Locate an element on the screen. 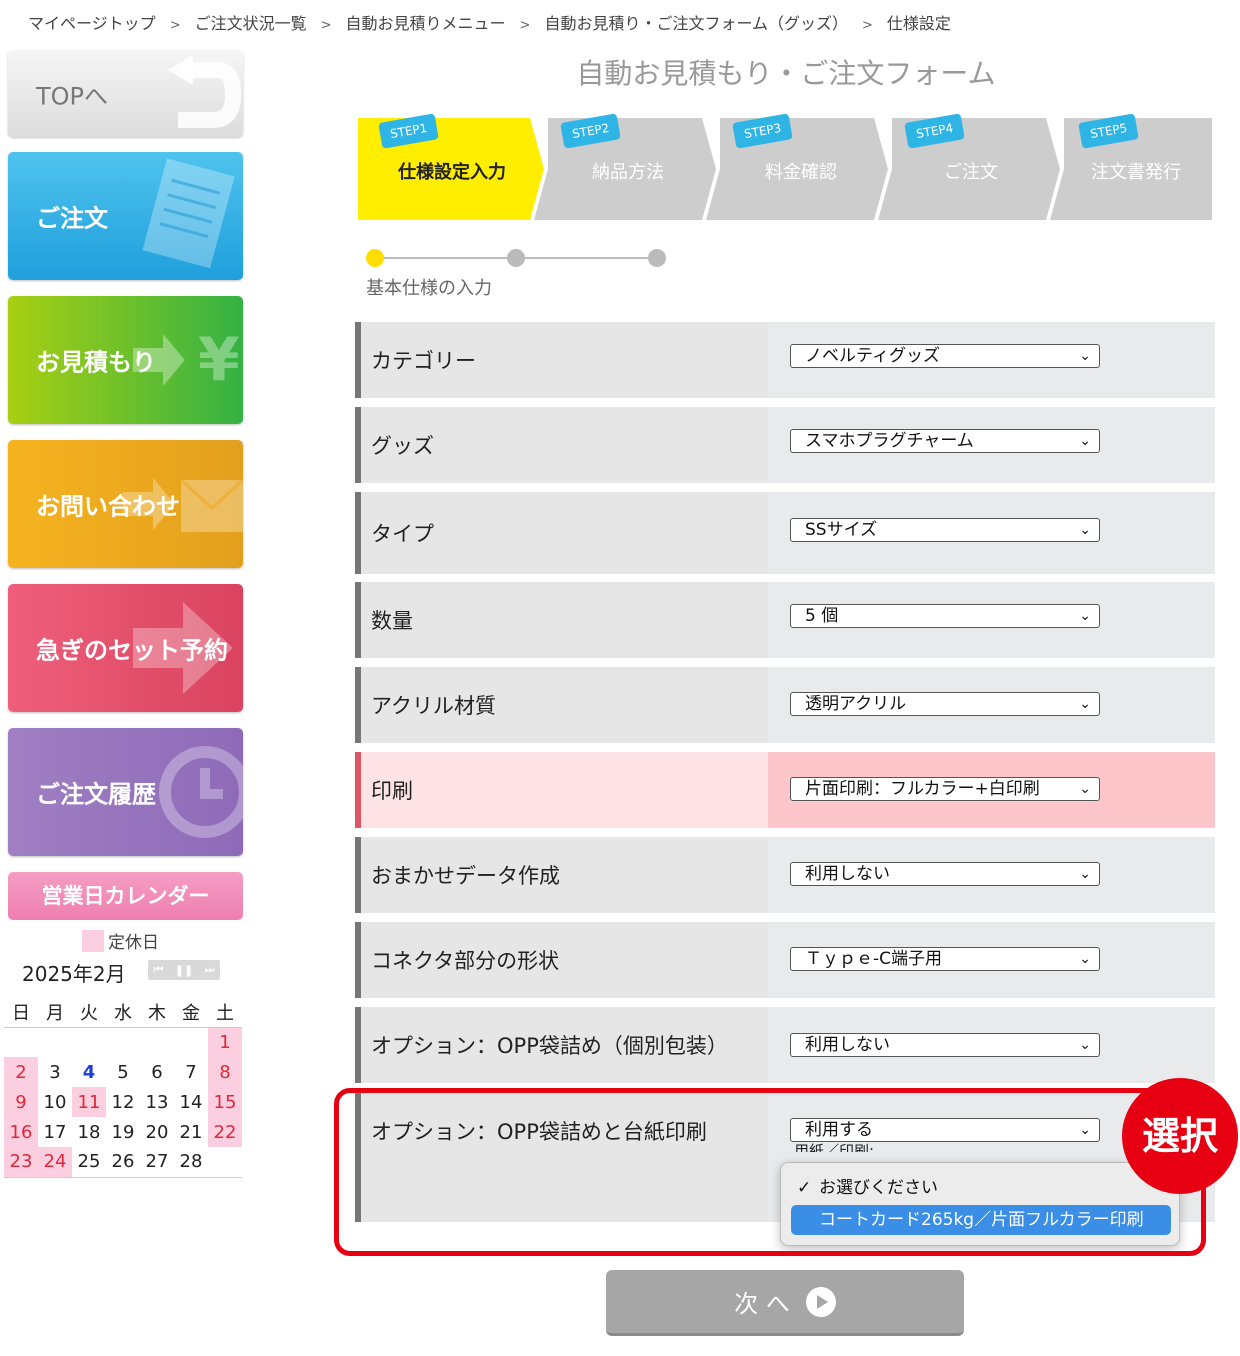 The height and width of the screenshot is (1356, 1240). calendar-day: 9 is located at coordinates (21, 1102).